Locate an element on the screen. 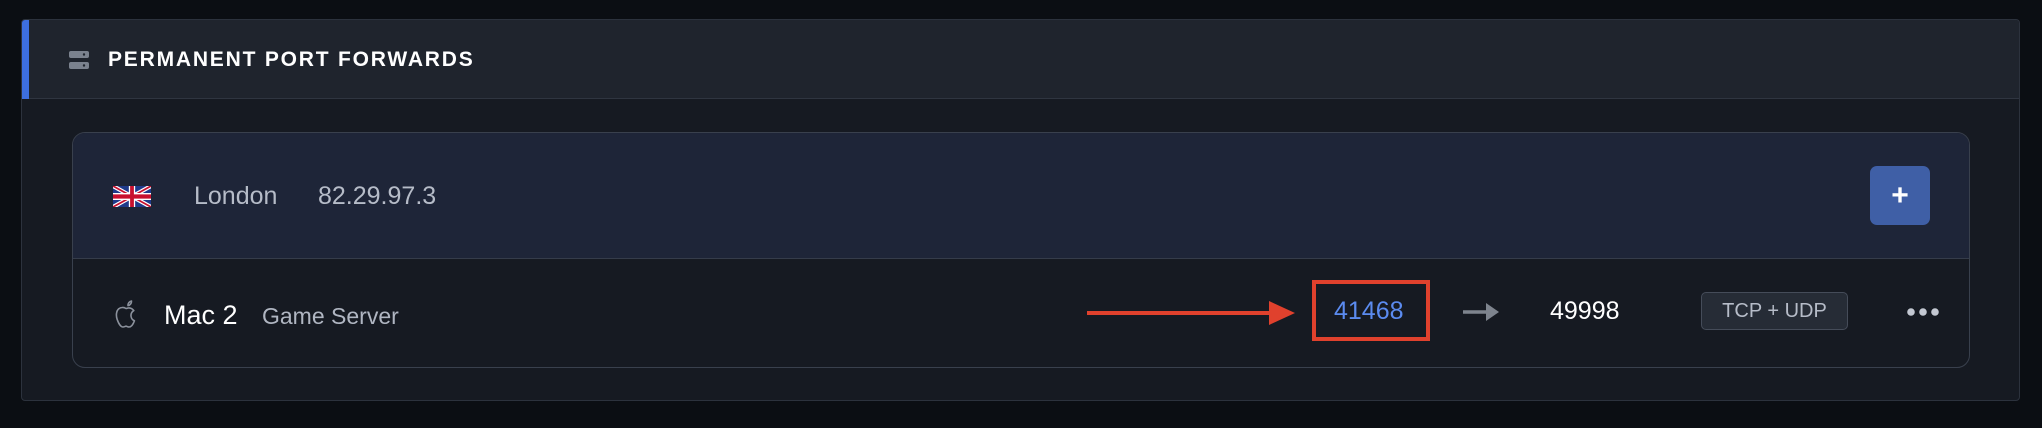  red-arrow-icon is located at coordinates (1191, 313).